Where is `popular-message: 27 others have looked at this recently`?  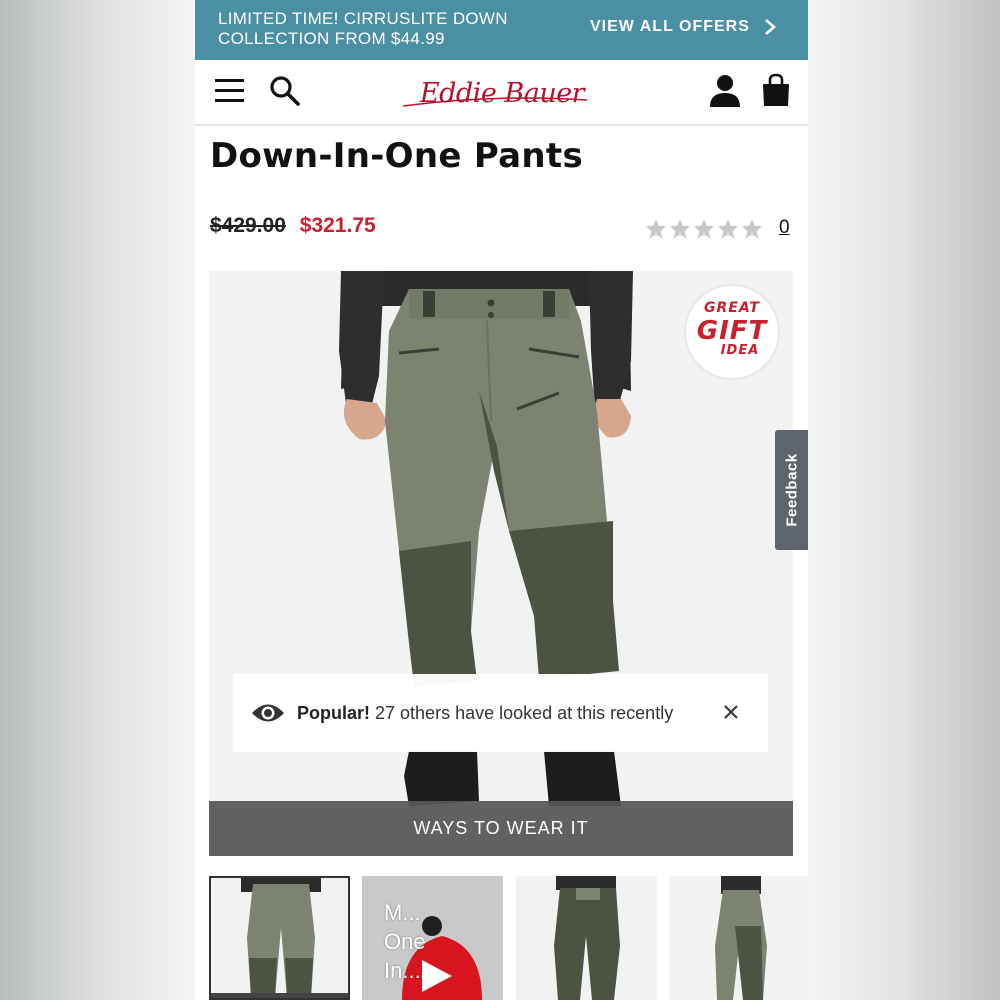
popular-message: 27 others have looked at this recently is located at coordinates (524, 712).